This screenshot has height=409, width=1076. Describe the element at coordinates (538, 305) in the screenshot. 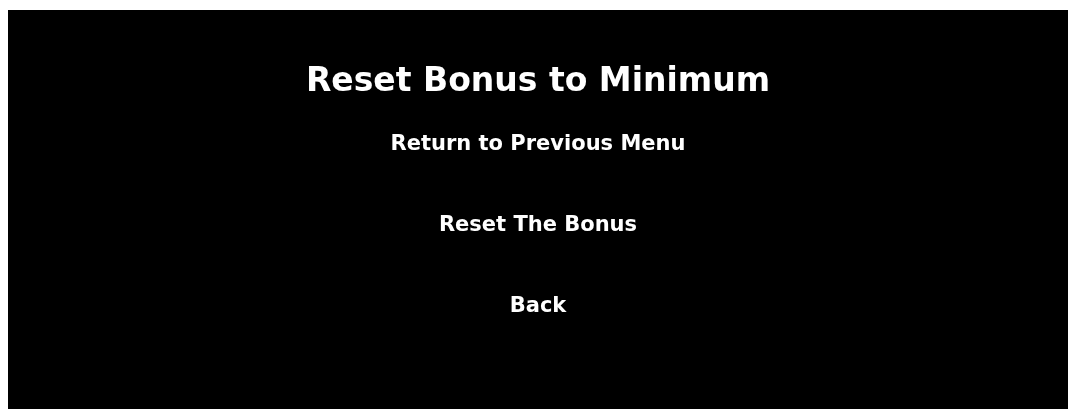

I see `menu-item: Back` at that location.